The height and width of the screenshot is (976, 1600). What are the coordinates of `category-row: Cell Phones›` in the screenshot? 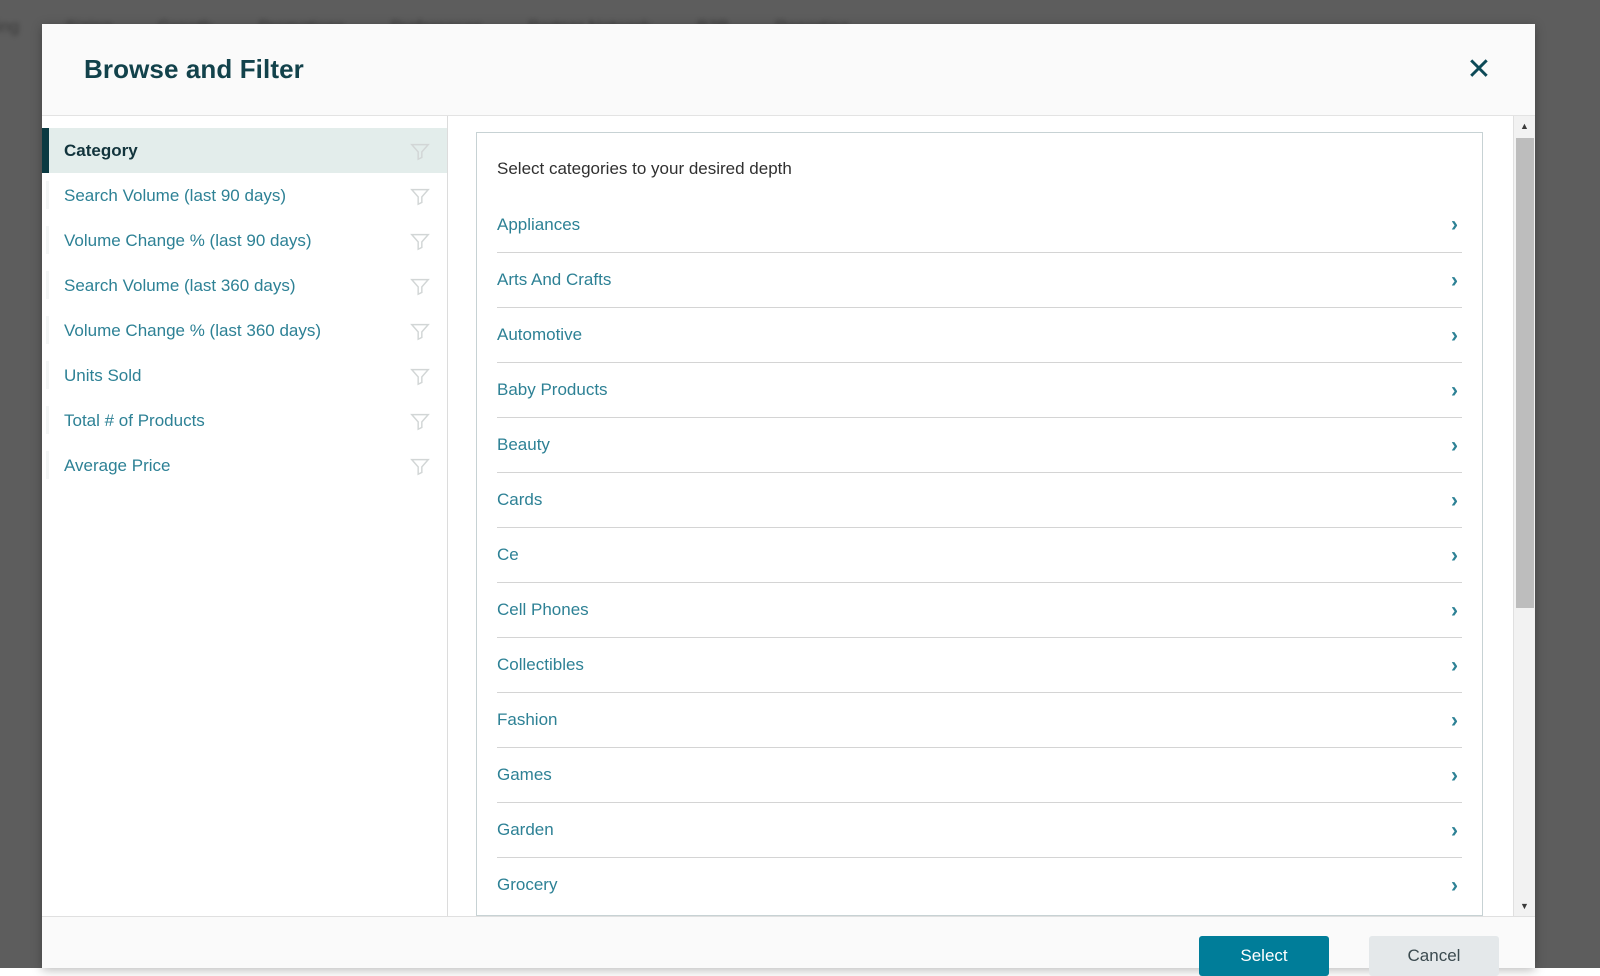 It's located at (979, 609).